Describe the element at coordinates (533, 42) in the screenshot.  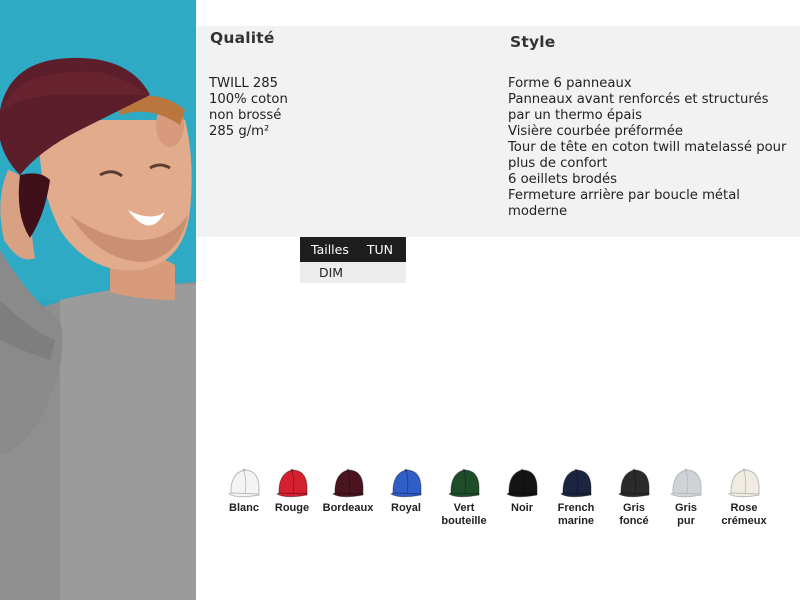
I see `style-heading: Style` at that location.